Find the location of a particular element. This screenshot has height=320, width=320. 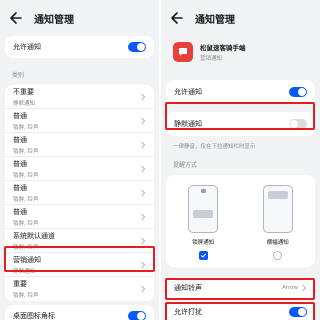

badge-row: 桌面图标角标 is located at coordinates (79, 312).